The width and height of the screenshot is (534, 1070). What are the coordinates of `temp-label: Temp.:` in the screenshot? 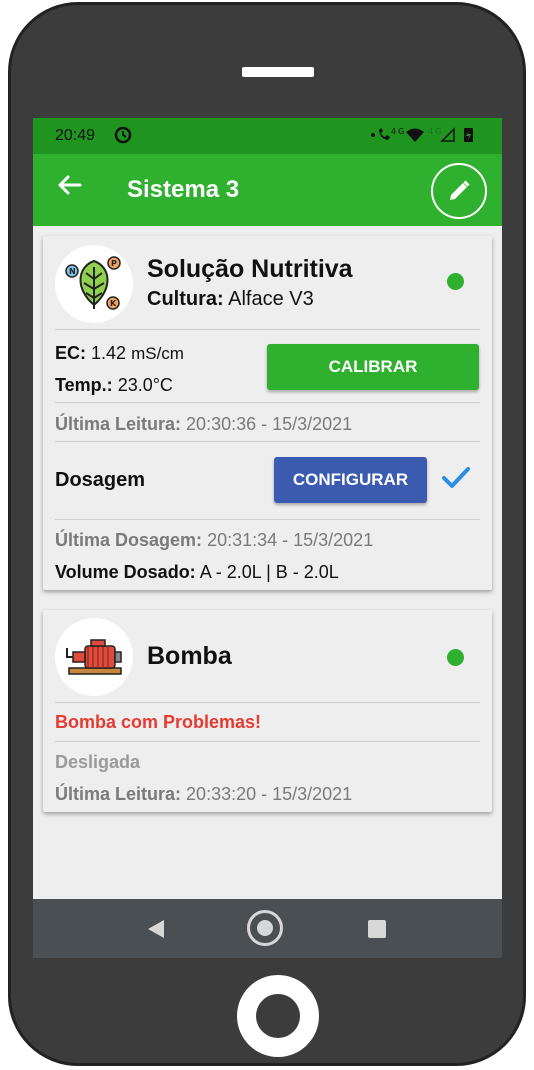 It's located at (84, 385).